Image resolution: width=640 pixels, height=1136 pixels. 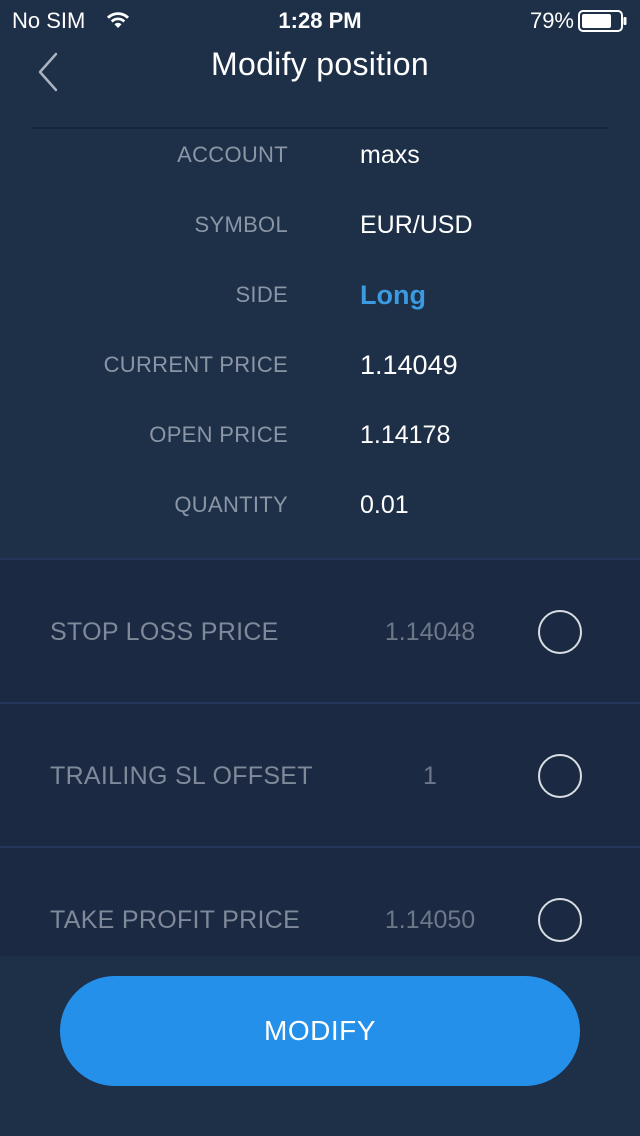 What do you see at coordinates (218, 434) in the screenshot?
I see `open-price-label: OPEN PRICE` at bounding box center [218, 434].